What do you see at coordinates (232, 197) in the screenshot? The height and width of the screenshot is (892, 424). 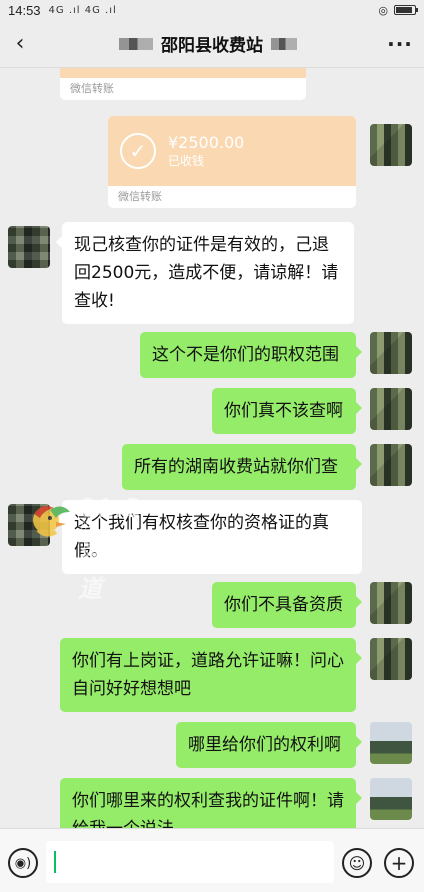 I see `transfer-foot: 微信转账` at bounding box center [232, 197].